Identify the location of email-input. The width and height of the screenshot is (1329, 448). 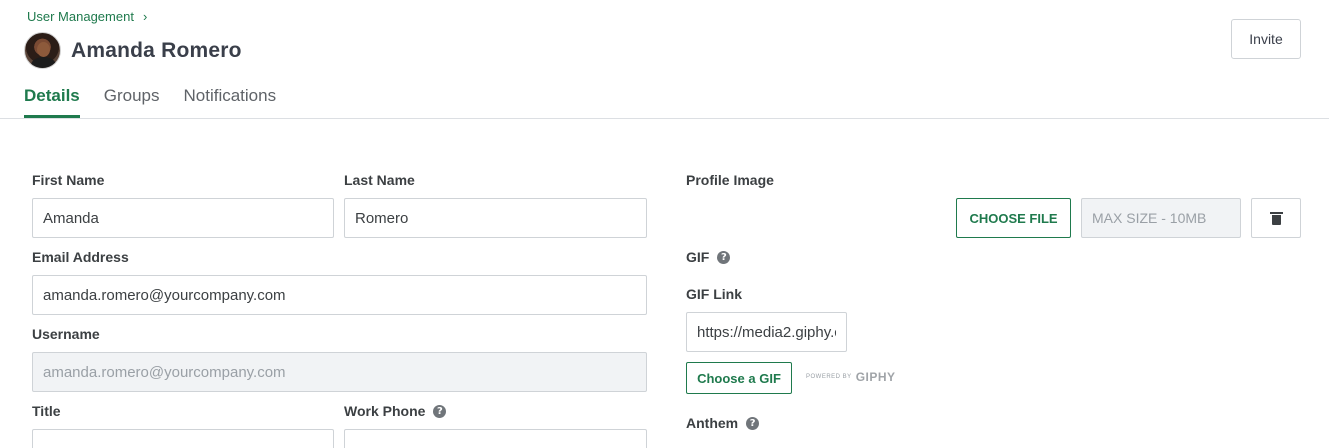
(339, 295).